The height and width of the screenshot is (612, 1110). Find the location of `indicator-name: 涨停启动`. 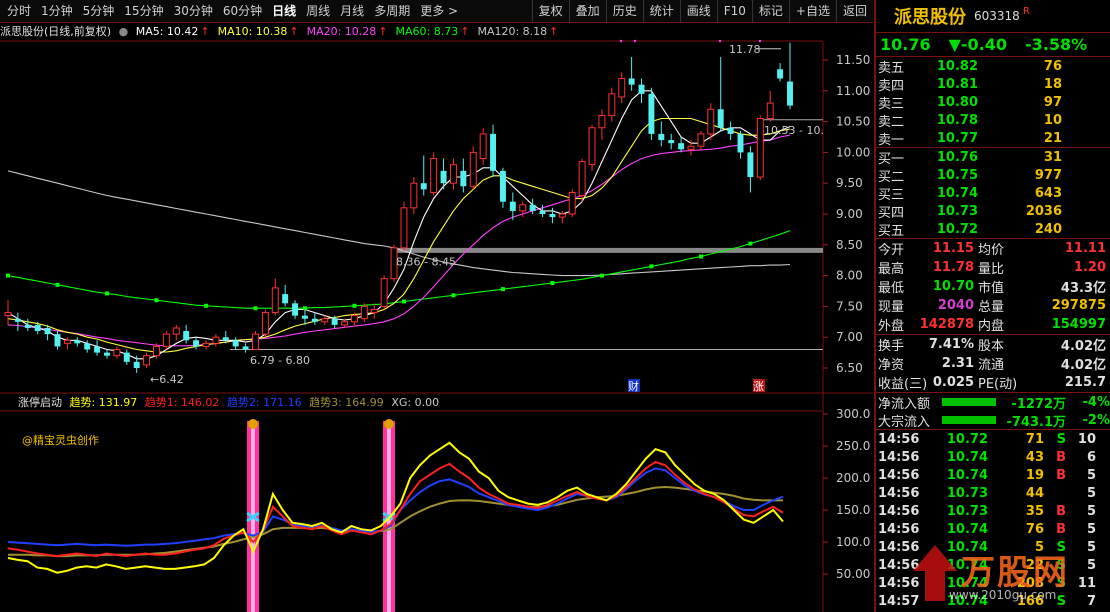

indicator-name: 涨停启动 is located at coordinates (40, 402).